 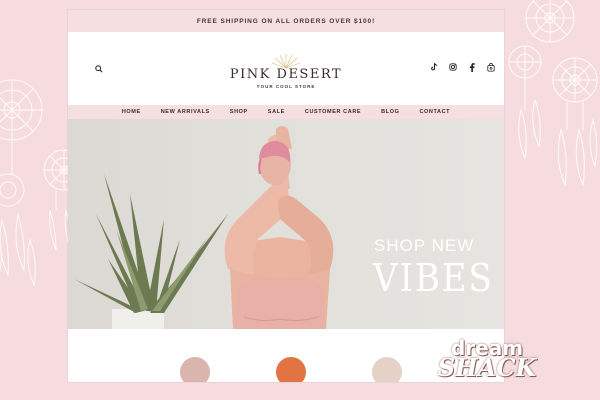 I want to click on shop-icon, so click(x=491, y=67).